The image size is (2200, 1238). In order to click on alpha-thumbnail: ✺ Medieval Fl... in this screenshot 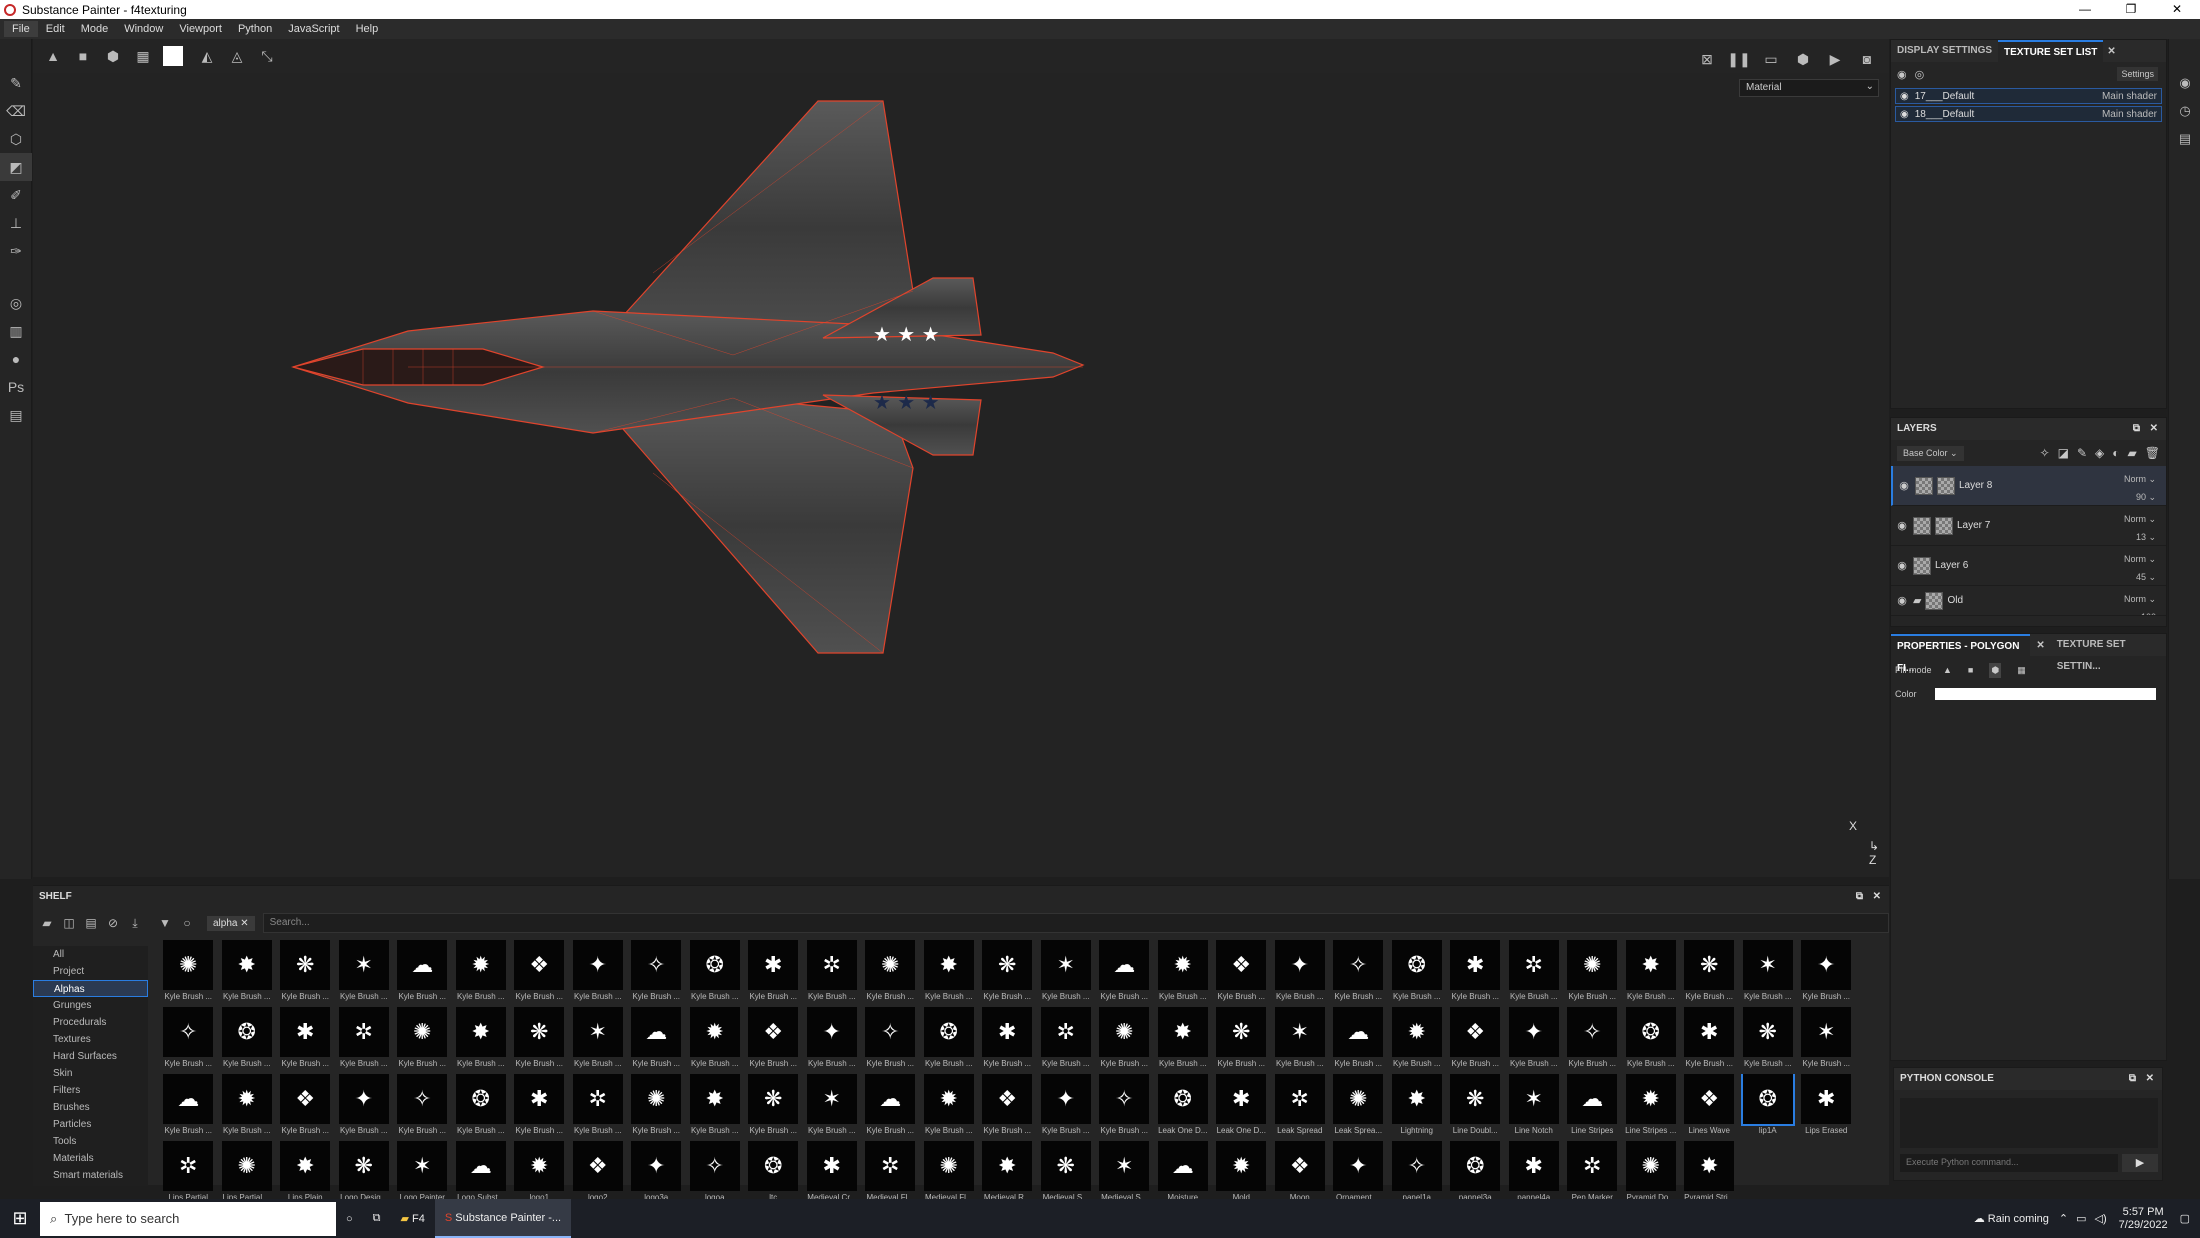, I will do `click(949, 1174)`.